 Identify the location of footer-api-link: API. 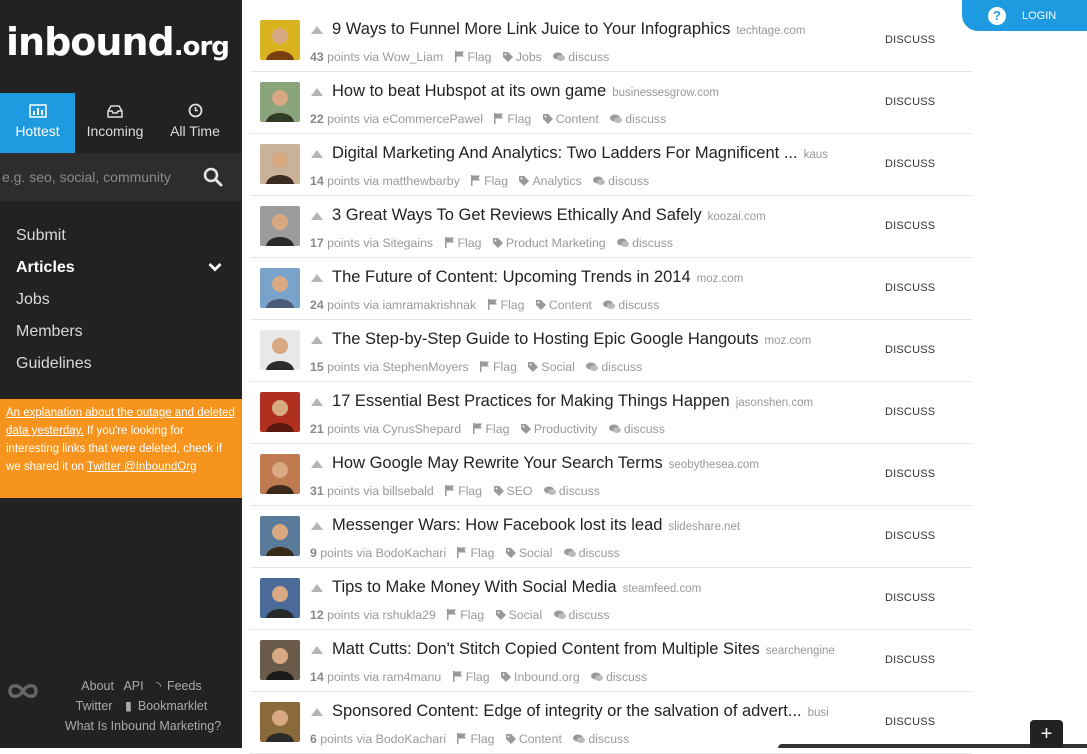
(133, 686).